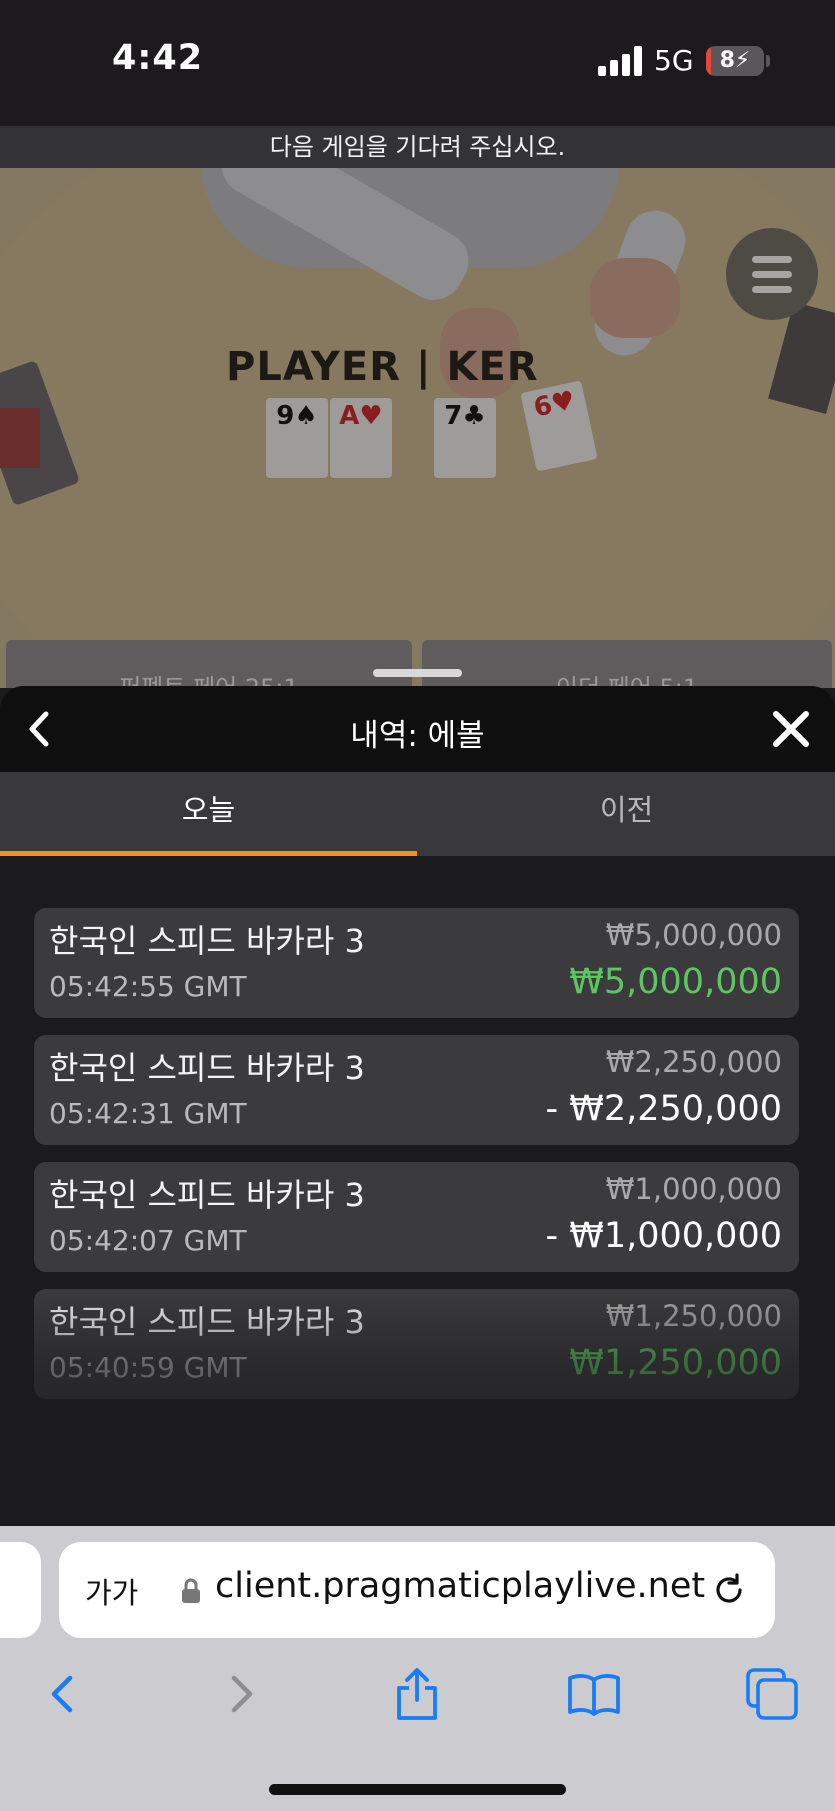 Image resolution: width=835 pixels, height=1811 pixels. I want to click on tab-today: 오늘, so click(208, 814).